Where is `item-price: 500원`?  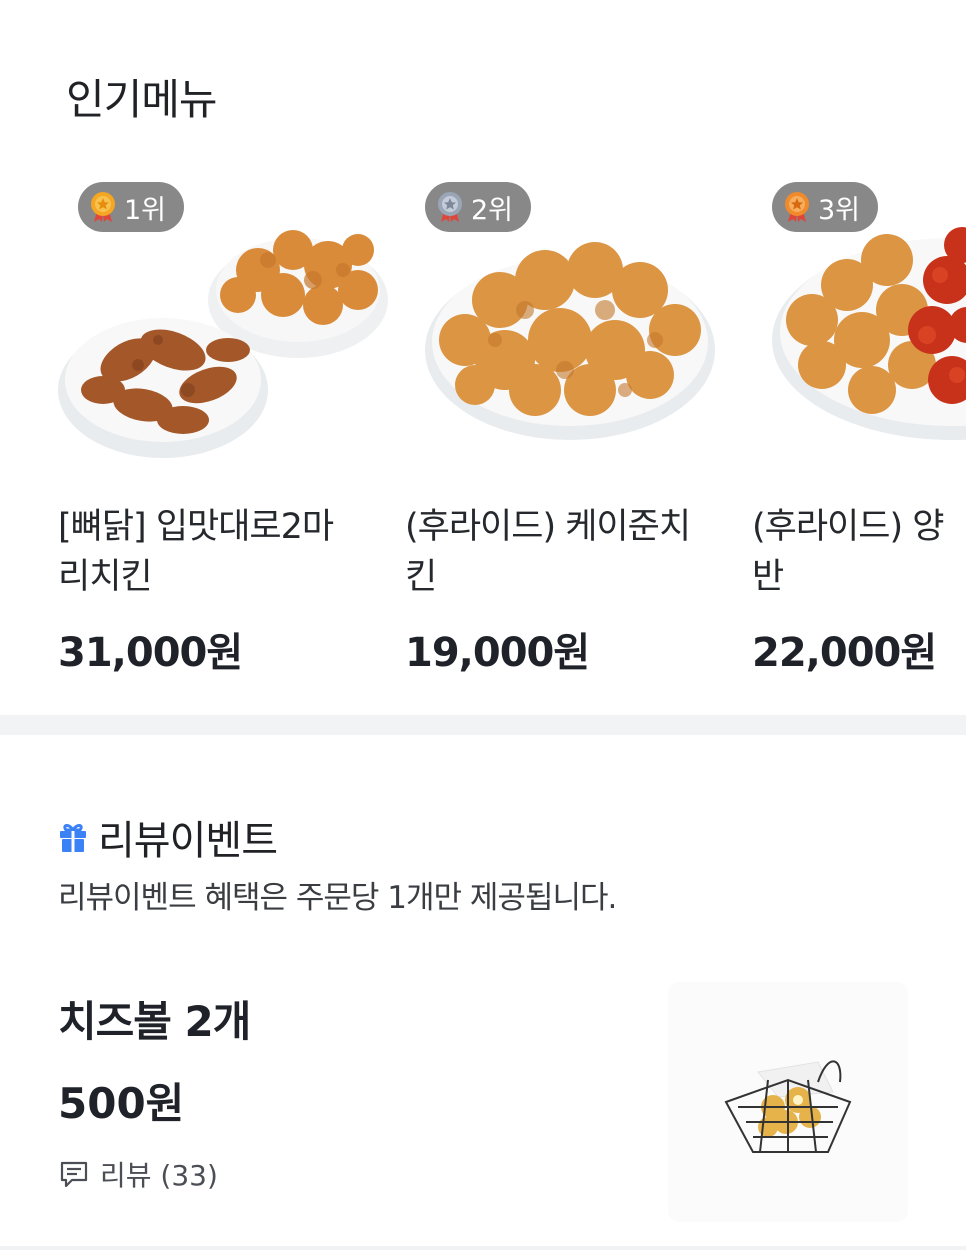
item-price: 500원 is located at coordinates (121, 1103).